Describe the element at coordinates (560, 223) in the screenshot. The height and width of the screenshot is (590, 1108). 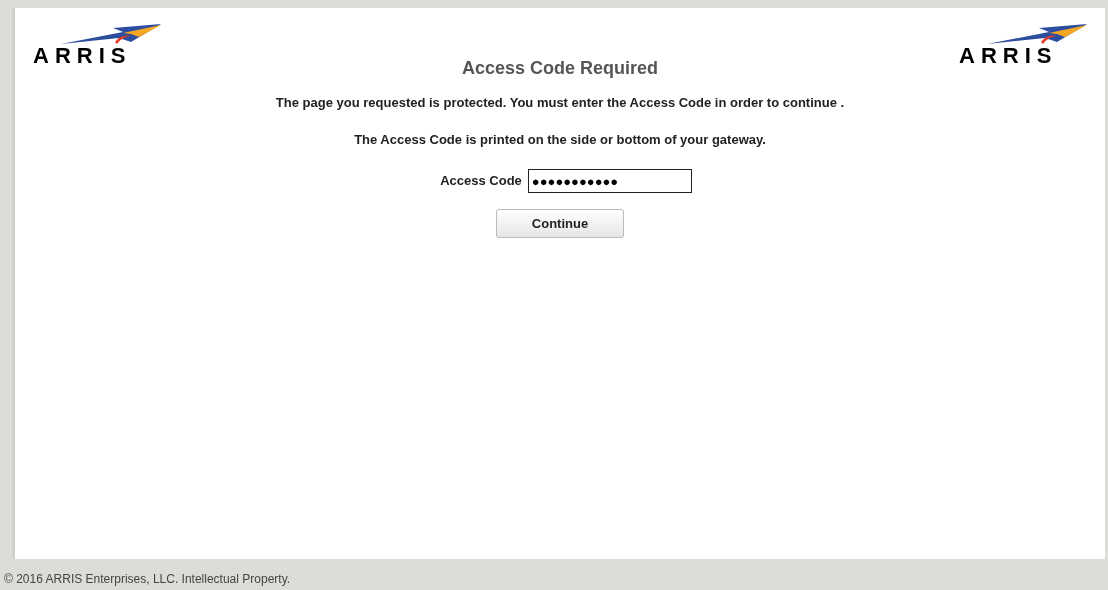
I see `continue-button: Continue` at that location.